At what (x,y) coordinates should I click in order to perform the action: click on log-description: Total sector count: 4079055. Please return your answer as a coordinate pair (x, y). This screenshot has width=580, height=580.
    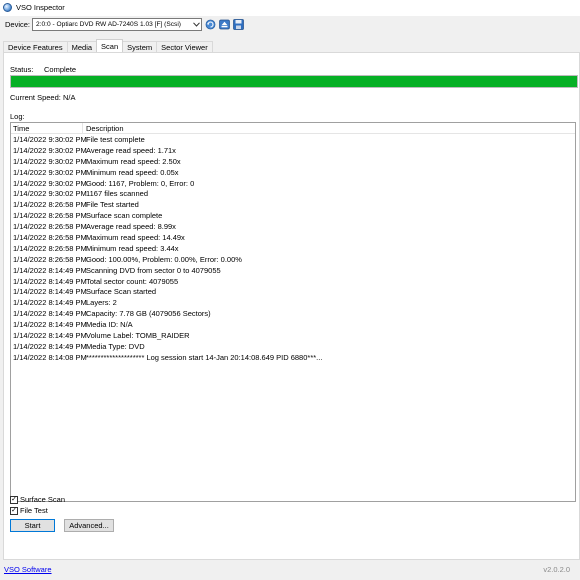
    Looking at the image, I should click on (132, 281).